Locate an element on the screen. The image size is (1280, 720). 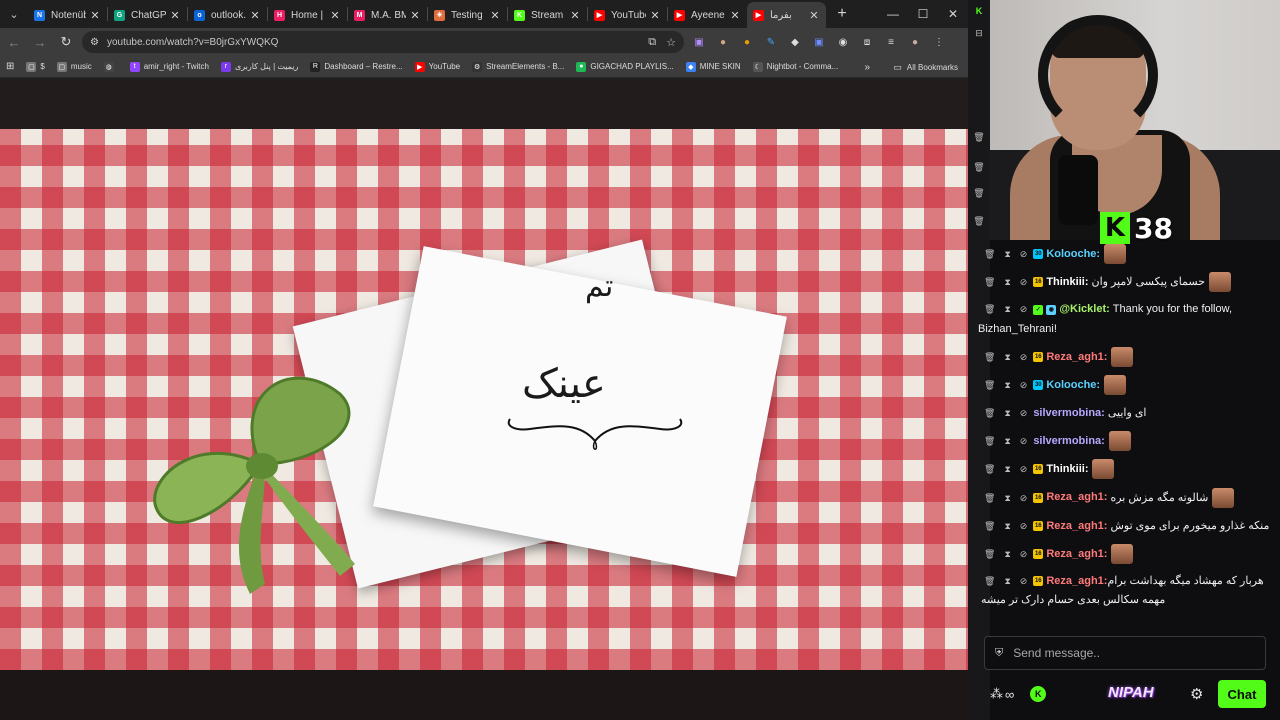
bookmark-item: ◆ MINE SKIN is located at coordinates (713, 66).